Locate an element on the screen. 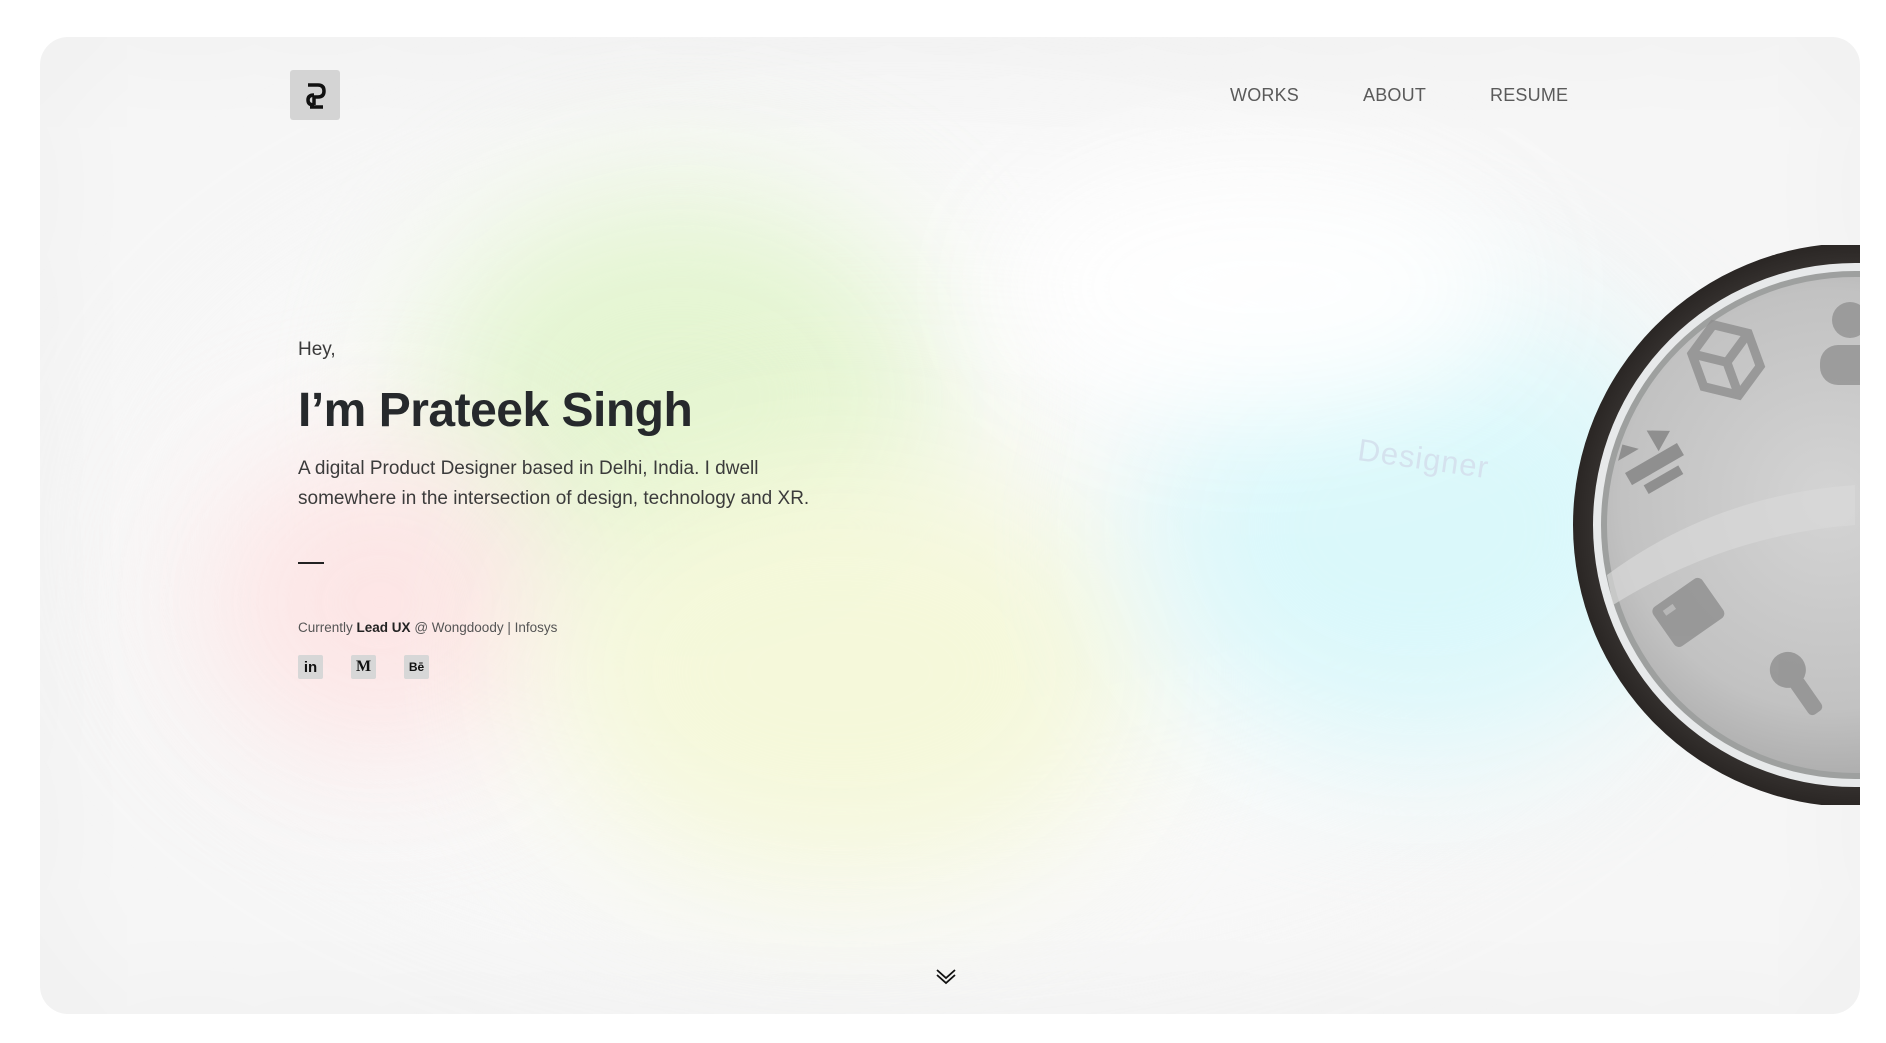 The height and width of the screenshot is (1043, 1886). logo-icon is located at coordinates (316, 96).